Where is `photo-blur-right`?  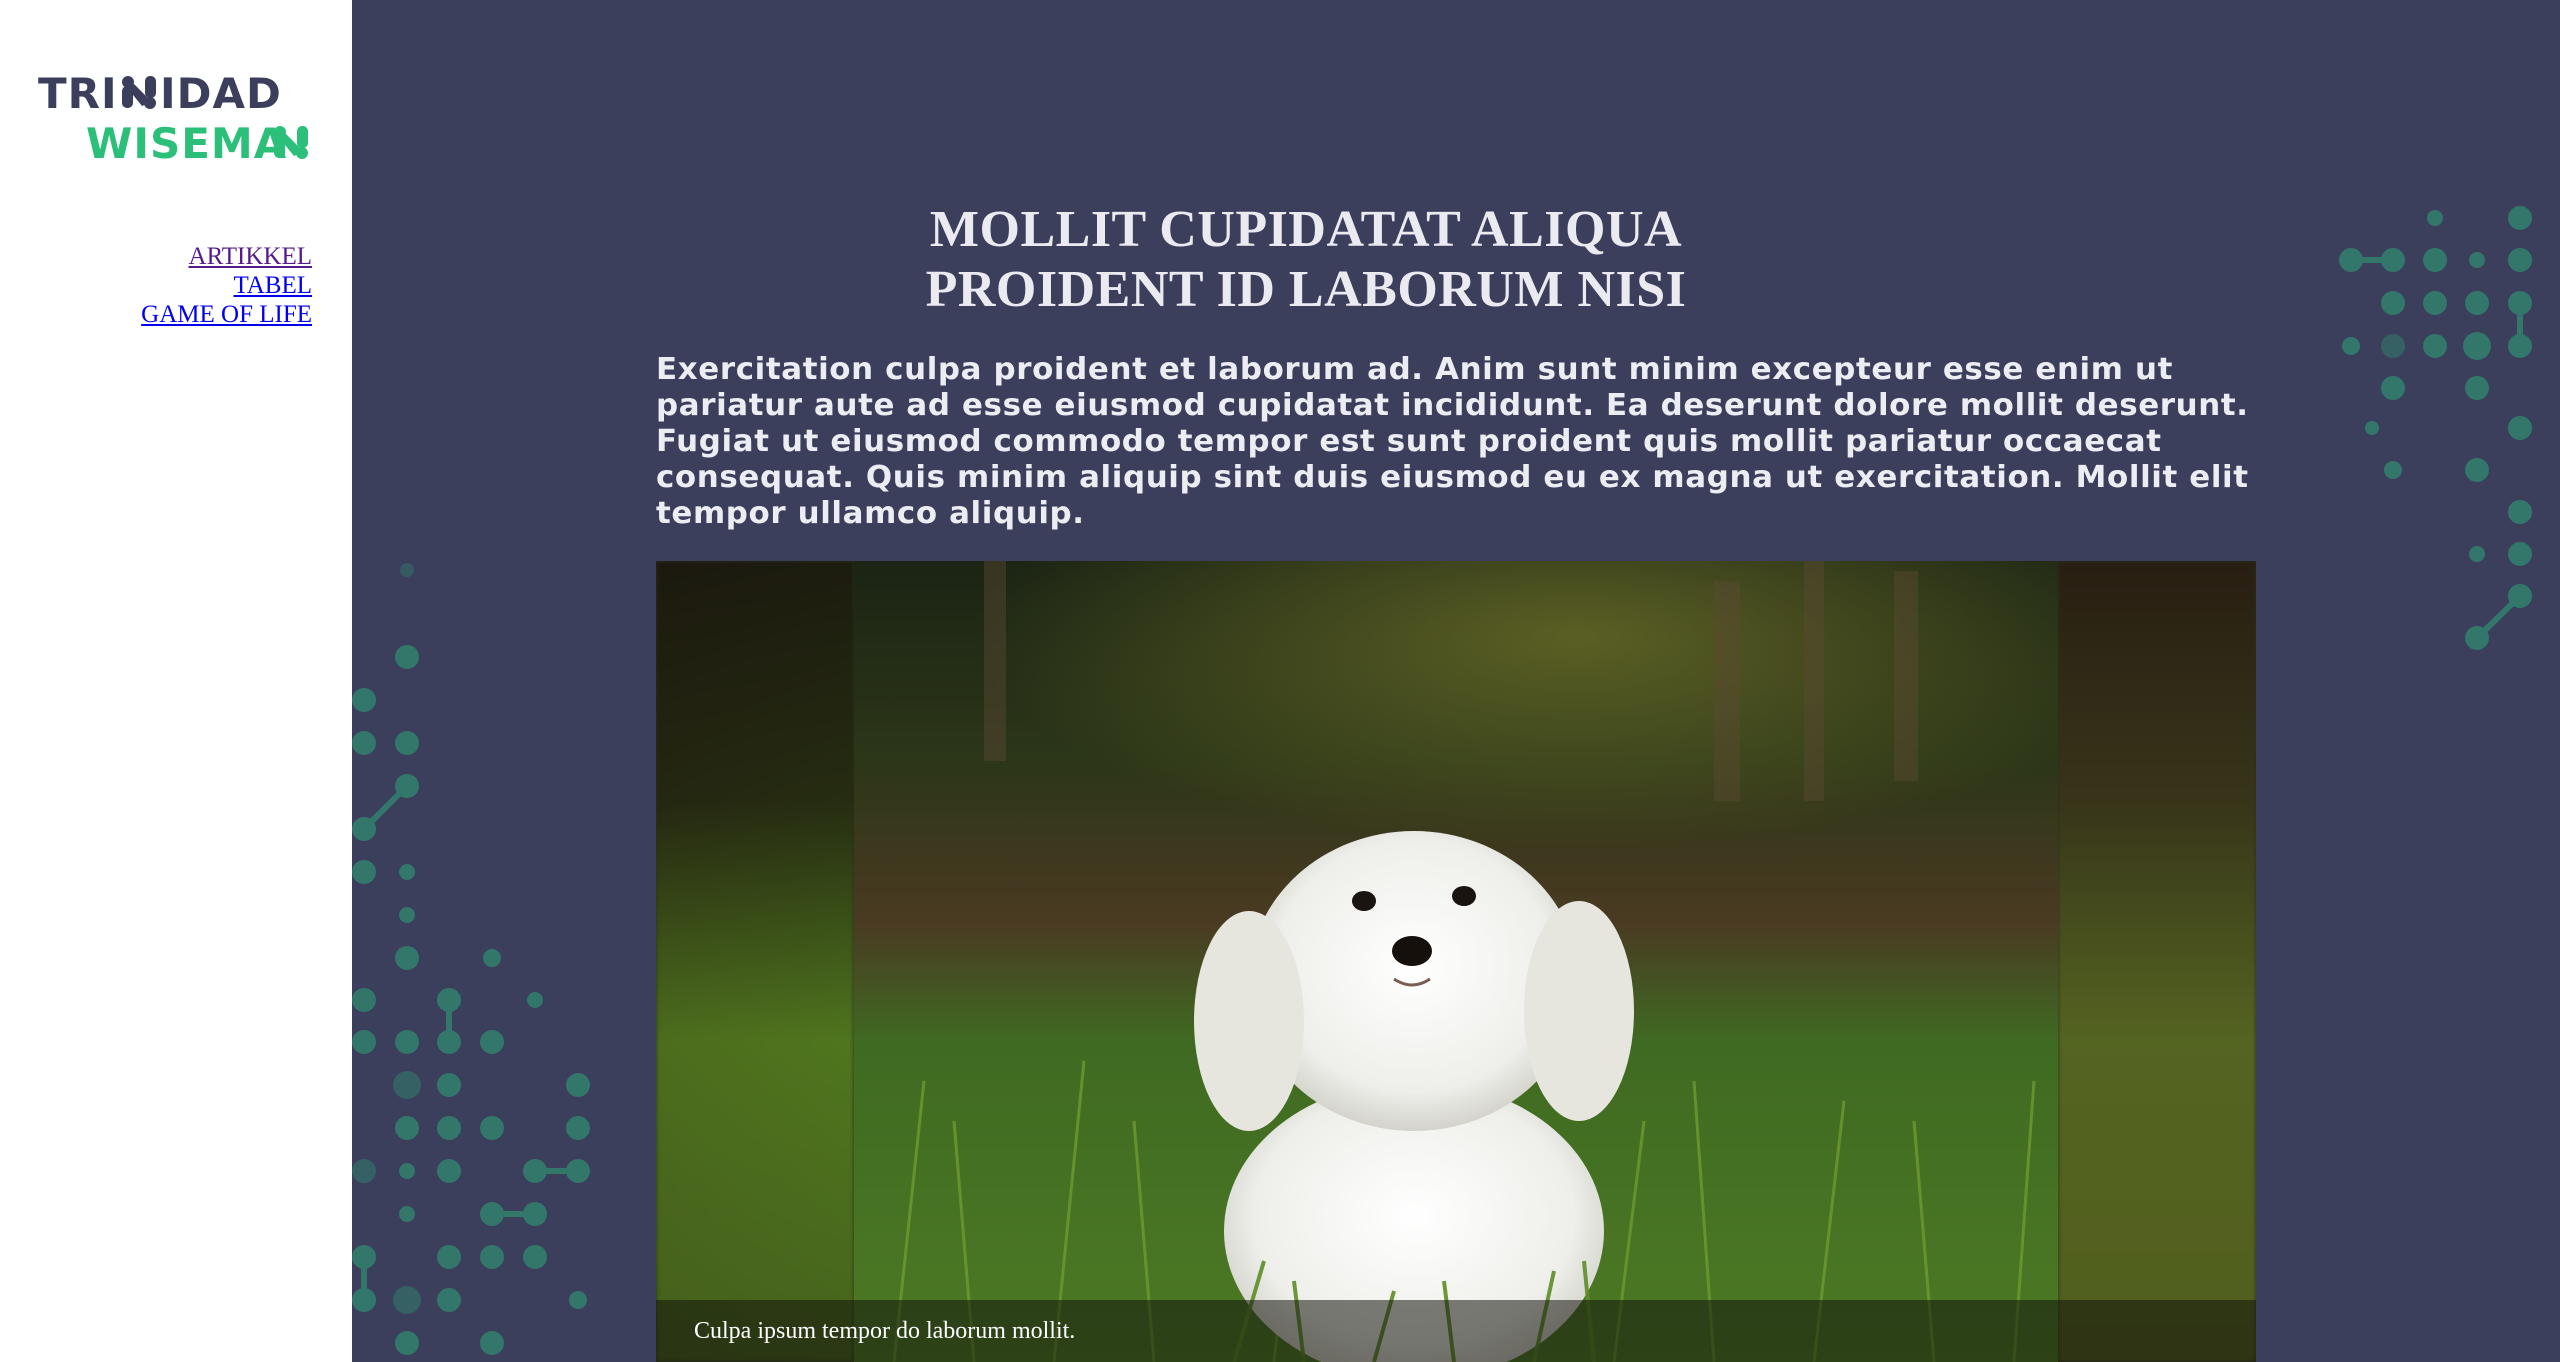
photo-blur-right is located at coordinates (2157, 961).